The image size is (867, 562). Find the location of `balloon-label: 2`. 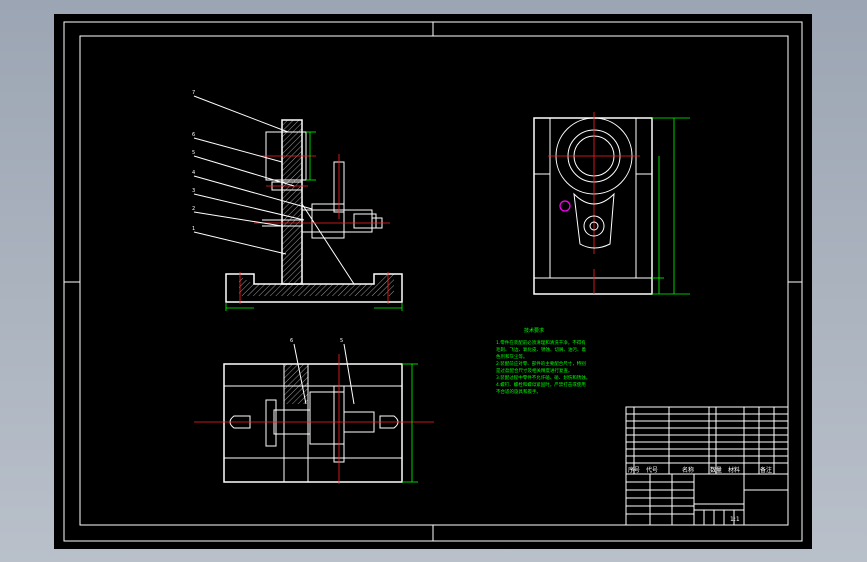

balloon-label: 2 is located at coordinates (193, 209).